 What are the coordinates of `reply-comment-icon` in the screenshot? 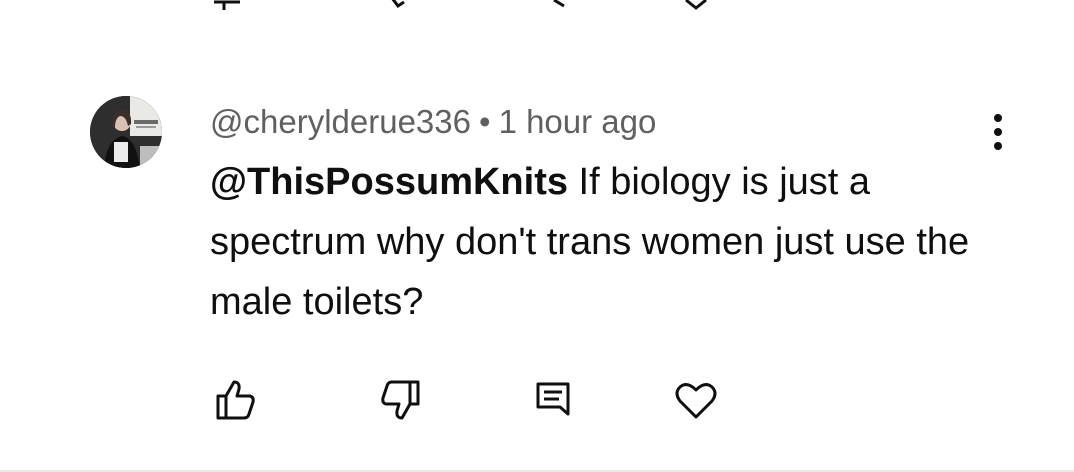 It's located at (553, 399).